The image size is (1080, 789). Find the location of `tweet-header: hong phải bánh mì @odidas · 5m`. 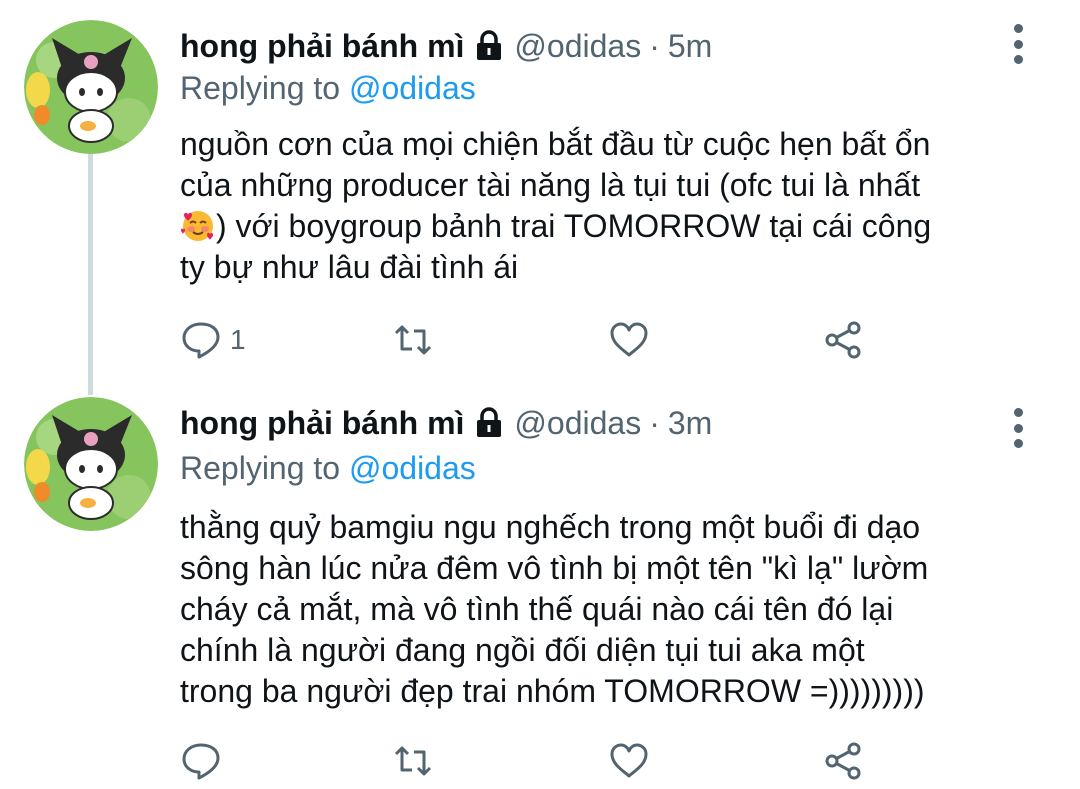

tweet-header: hong phải bánh mì @odidas · 5m is located at coordinates (446, 46).